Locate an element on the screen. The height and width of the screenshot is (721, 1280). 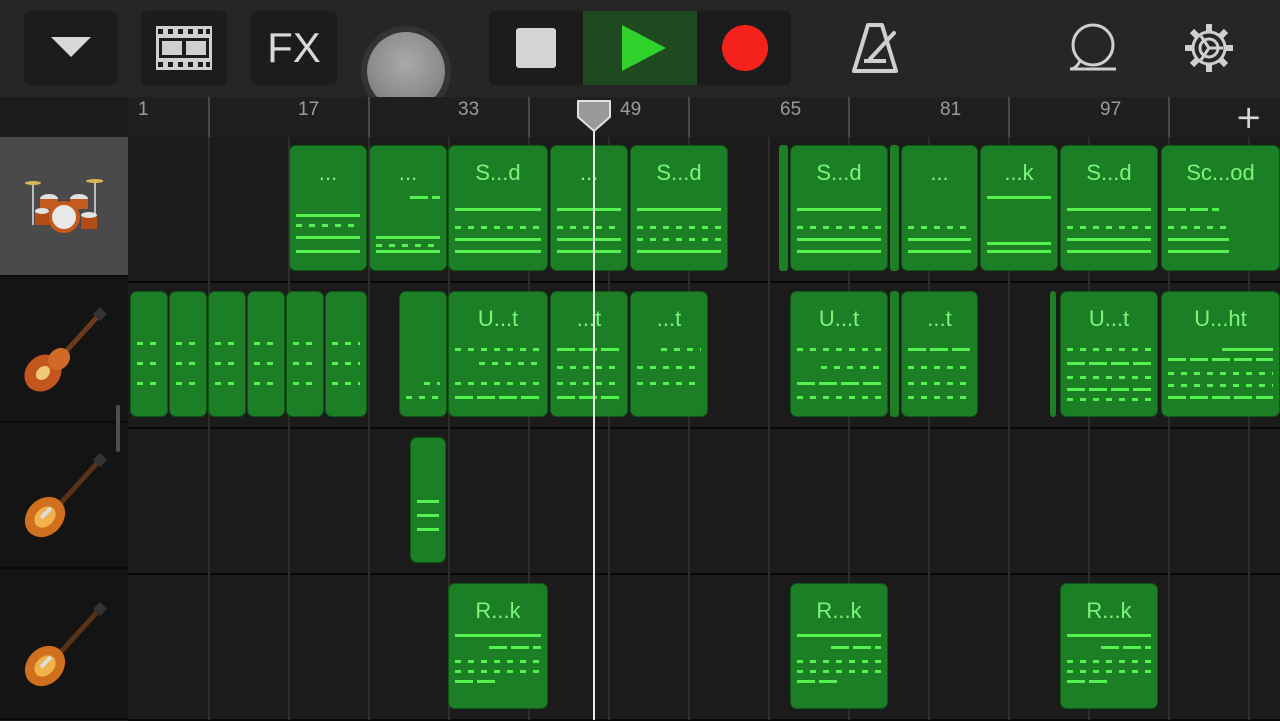
play-icon is located at coordinates (644, 48).